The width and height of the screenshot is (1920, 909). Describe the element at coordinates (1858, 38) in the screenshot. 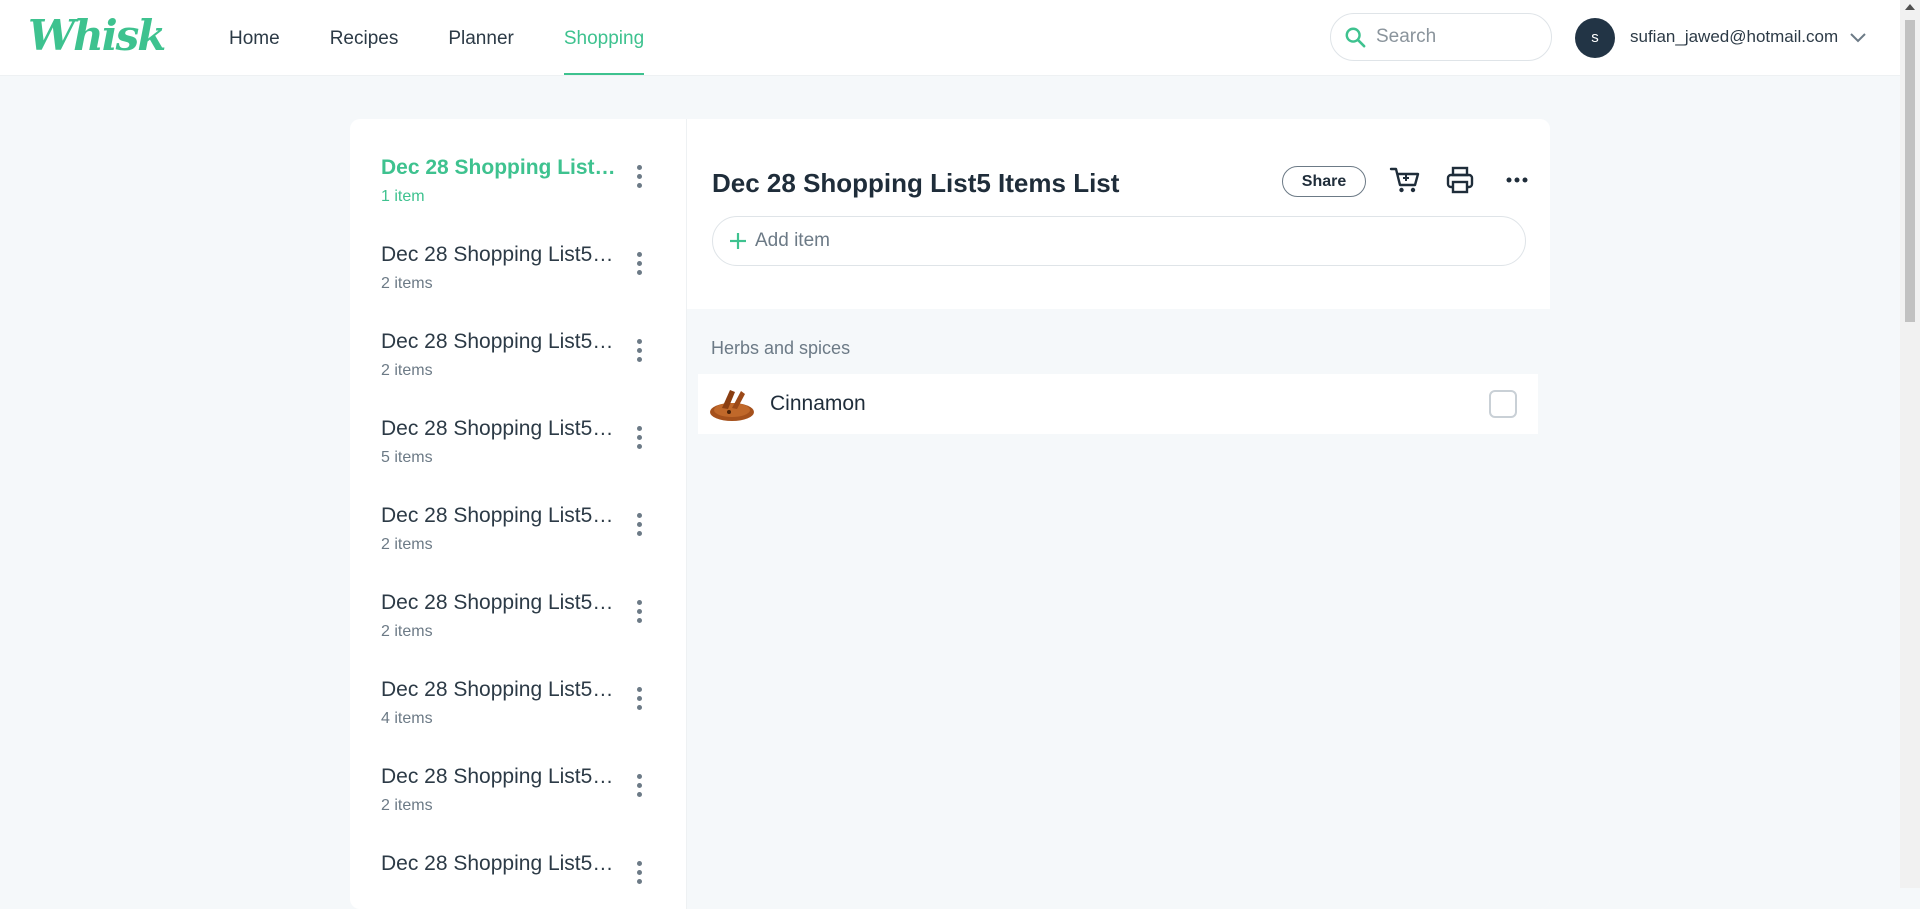

I see `chevron-down-icon` at that location.